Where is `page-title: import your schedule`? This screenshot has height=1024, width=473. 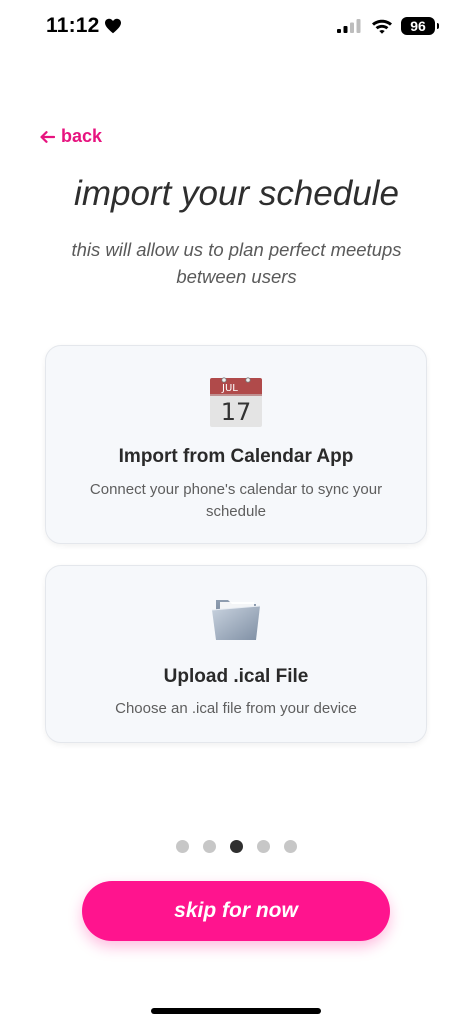 page-title: import your schedule is located at coordinates (236, 193).